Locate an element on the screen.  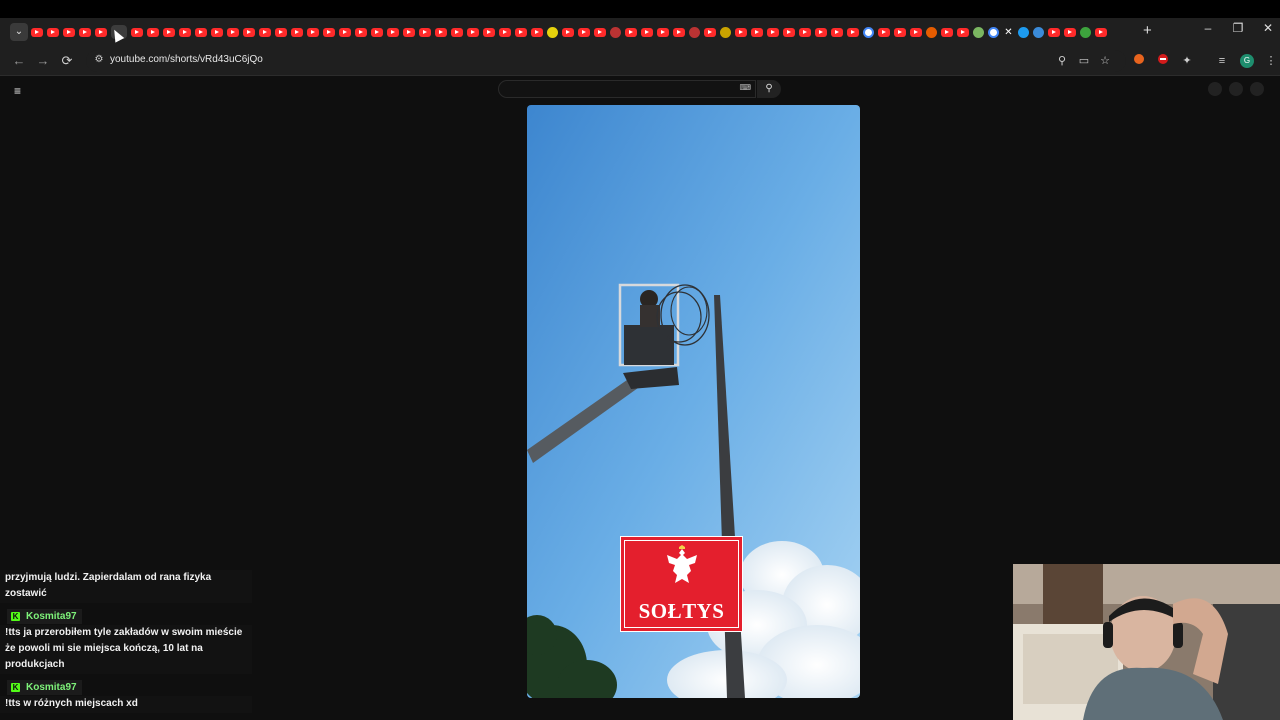
url-text: youtube.com/shorts/vRd43uC6jQo is located at coordinates (186, 59).